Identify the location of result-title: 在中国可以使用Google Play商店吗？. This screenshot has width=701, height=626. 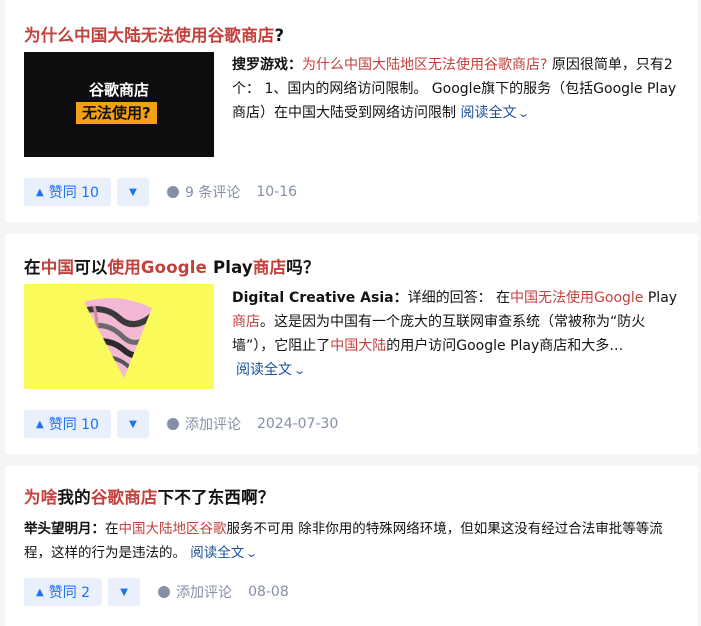
(172, 268).